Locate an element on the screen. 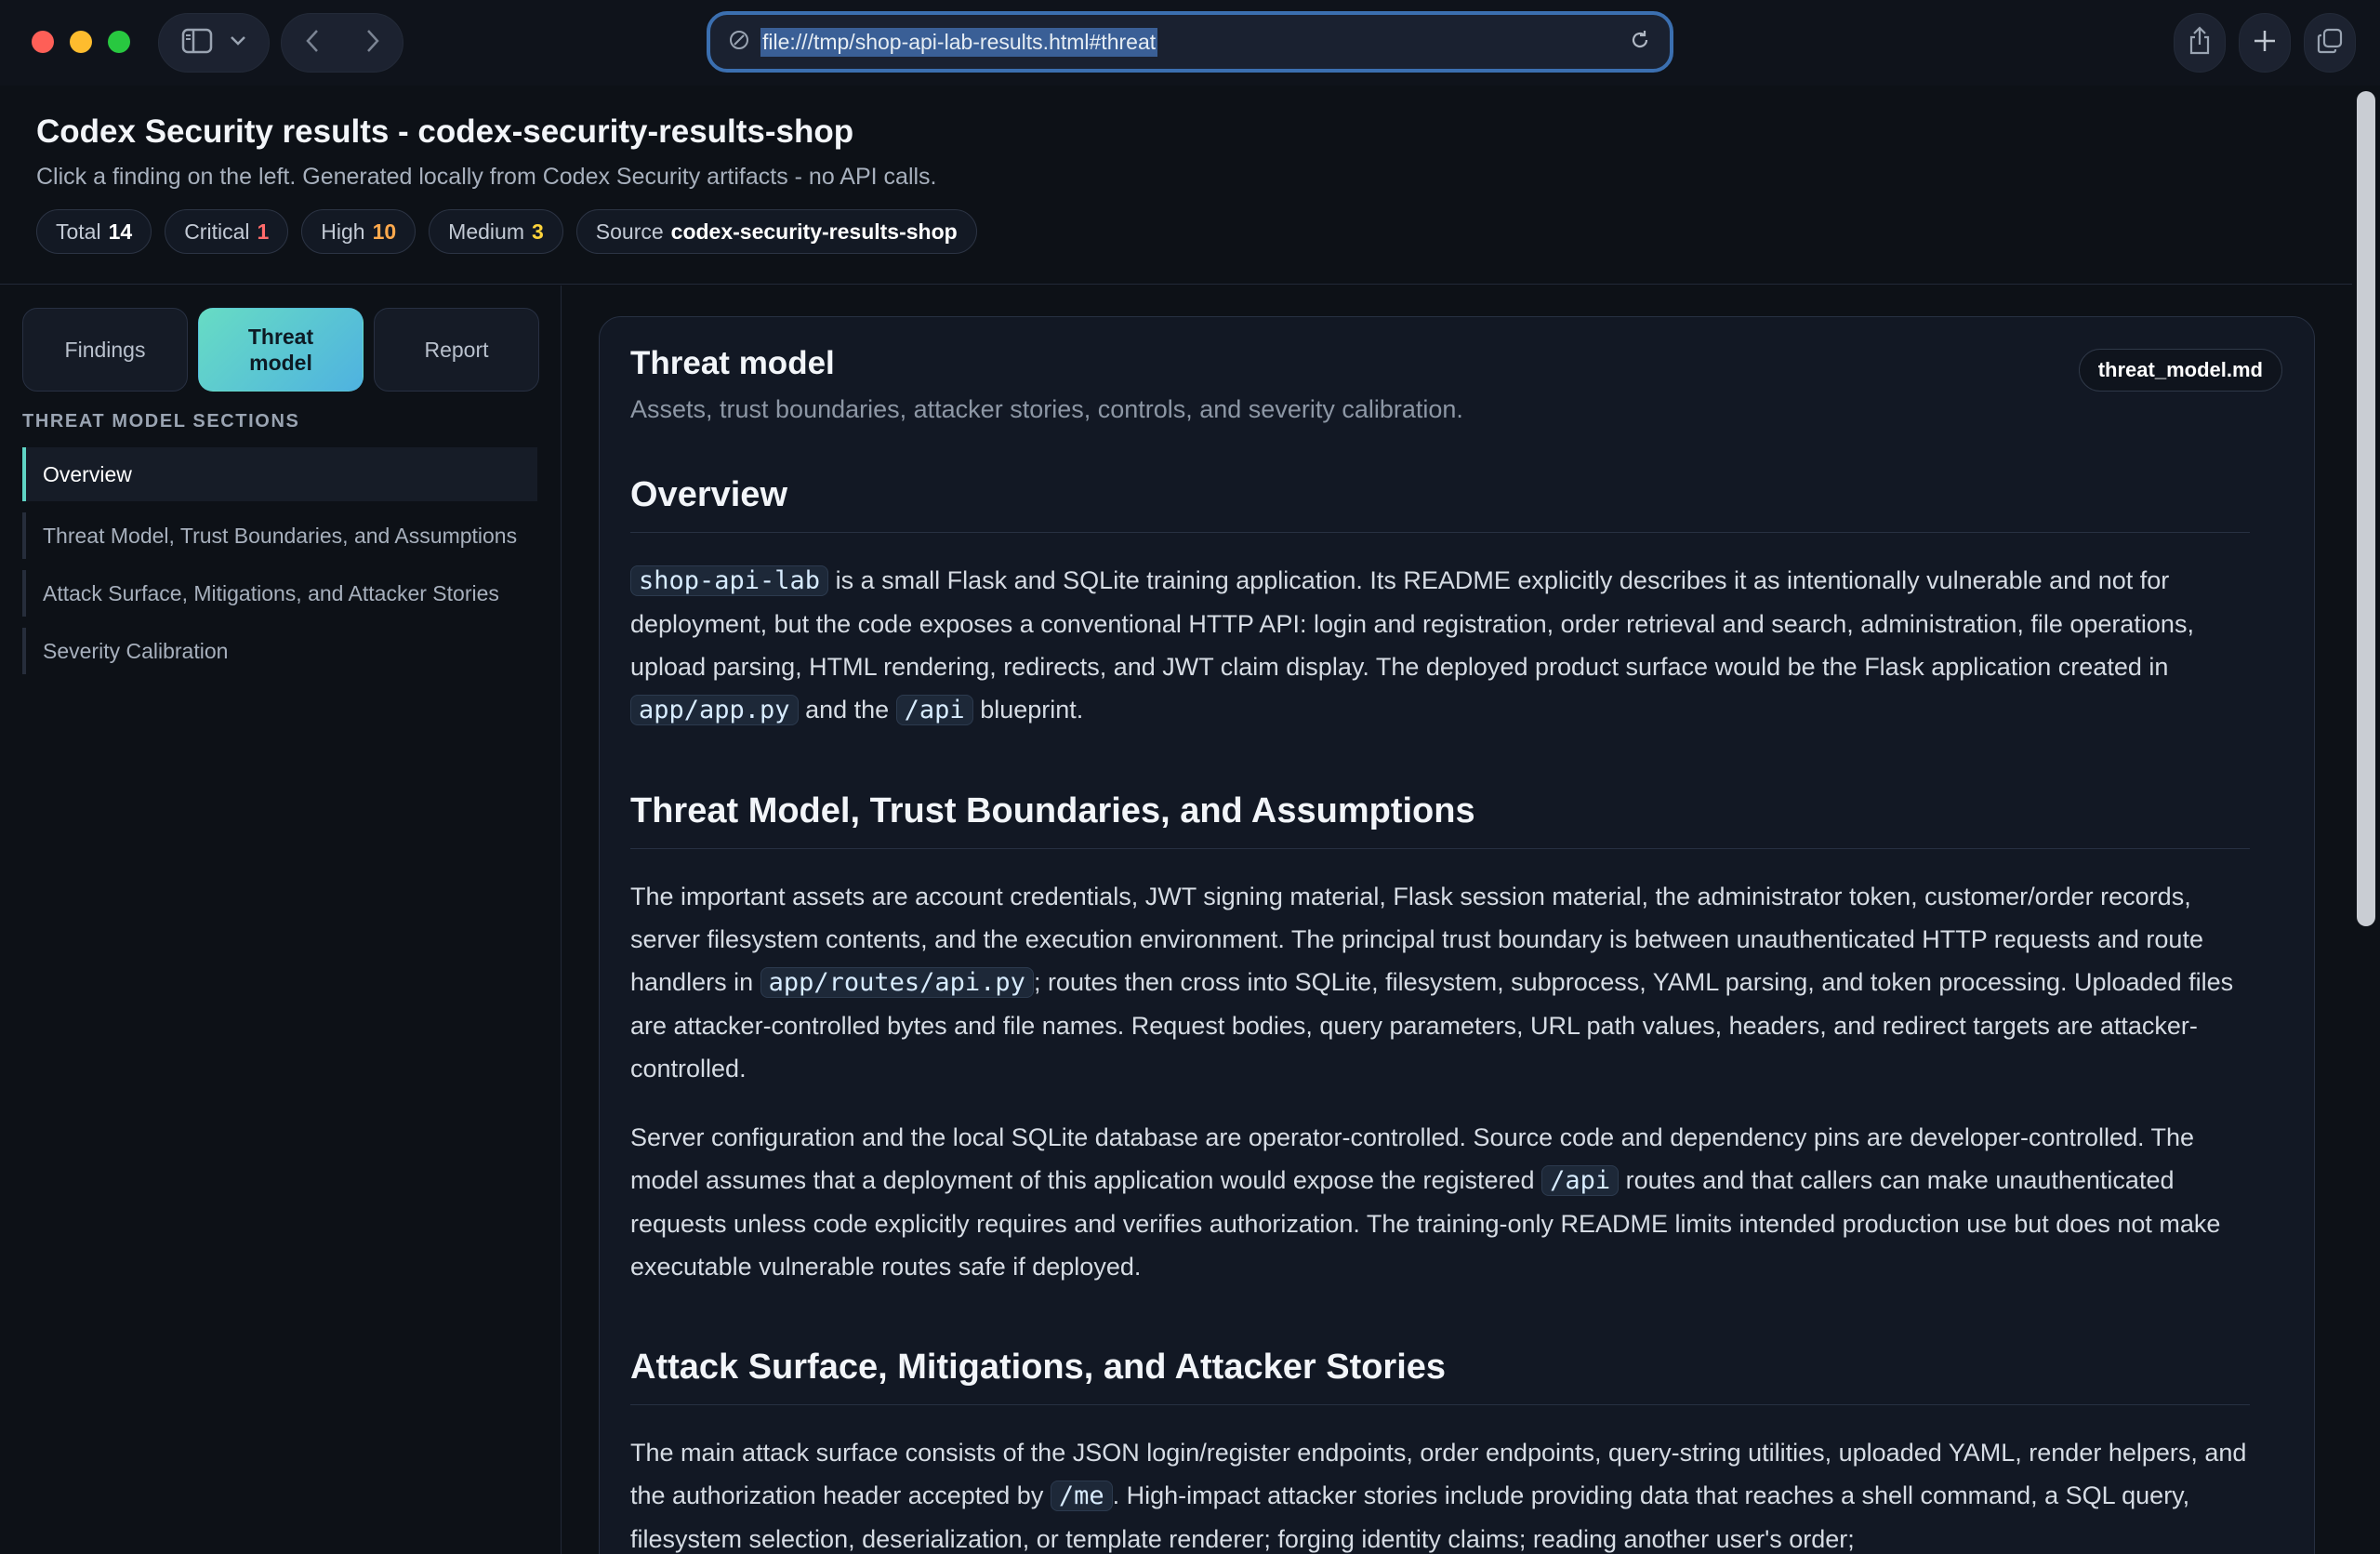 The width and height of the screenshot is (2380, 1554). close-window-button is located at coordinates (43, 42).